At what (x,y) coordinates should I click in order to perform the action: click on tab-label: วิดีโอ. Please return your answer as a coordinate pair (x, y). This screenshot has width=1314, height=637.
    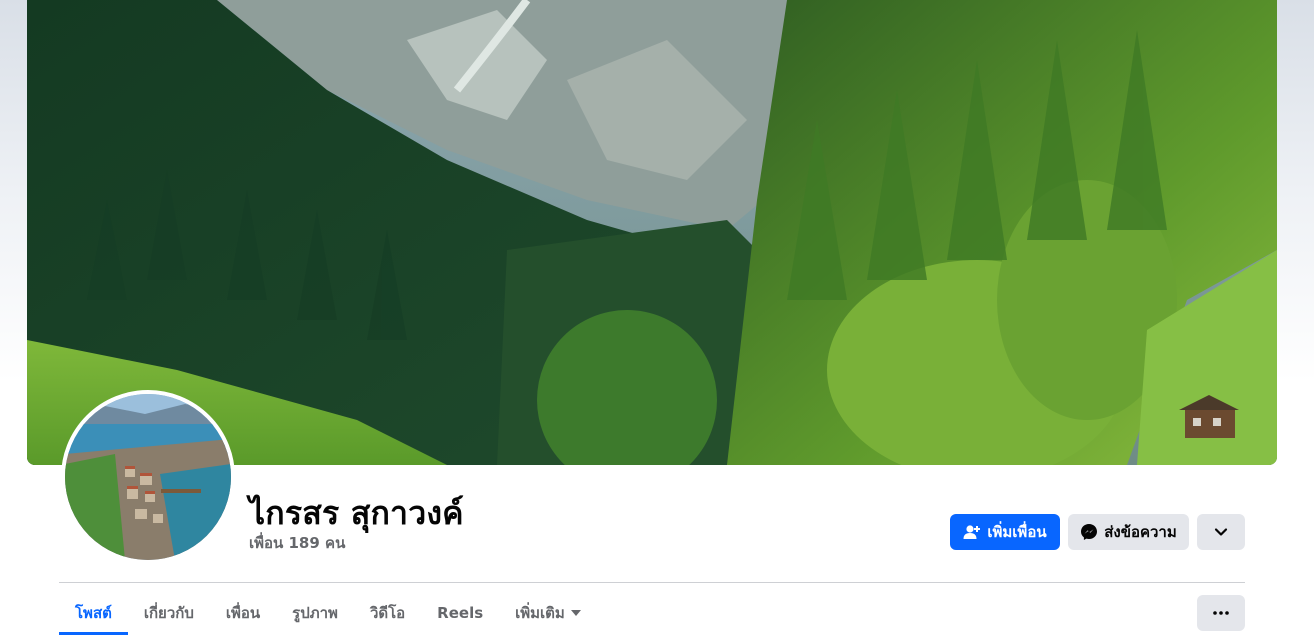
    Looking at the image, I should click on (387, 613).